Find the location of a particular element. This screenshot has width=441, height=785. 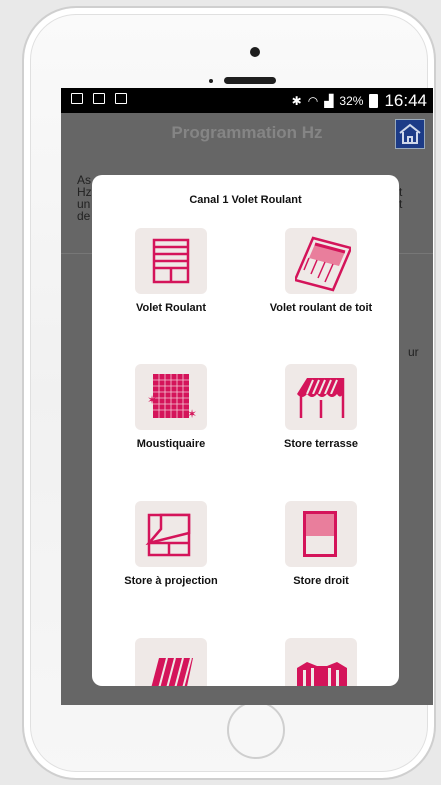

background-text-right: t t is located at coordinates (401, 198).